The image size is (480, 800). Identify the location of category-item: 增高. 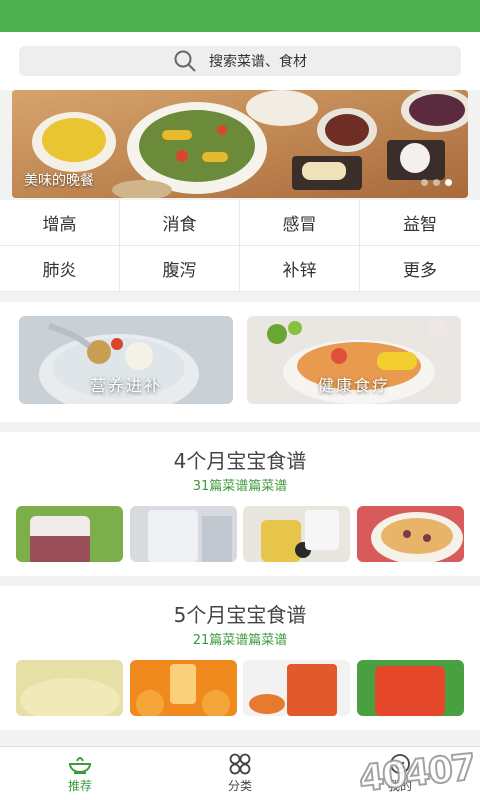
(60, 223).